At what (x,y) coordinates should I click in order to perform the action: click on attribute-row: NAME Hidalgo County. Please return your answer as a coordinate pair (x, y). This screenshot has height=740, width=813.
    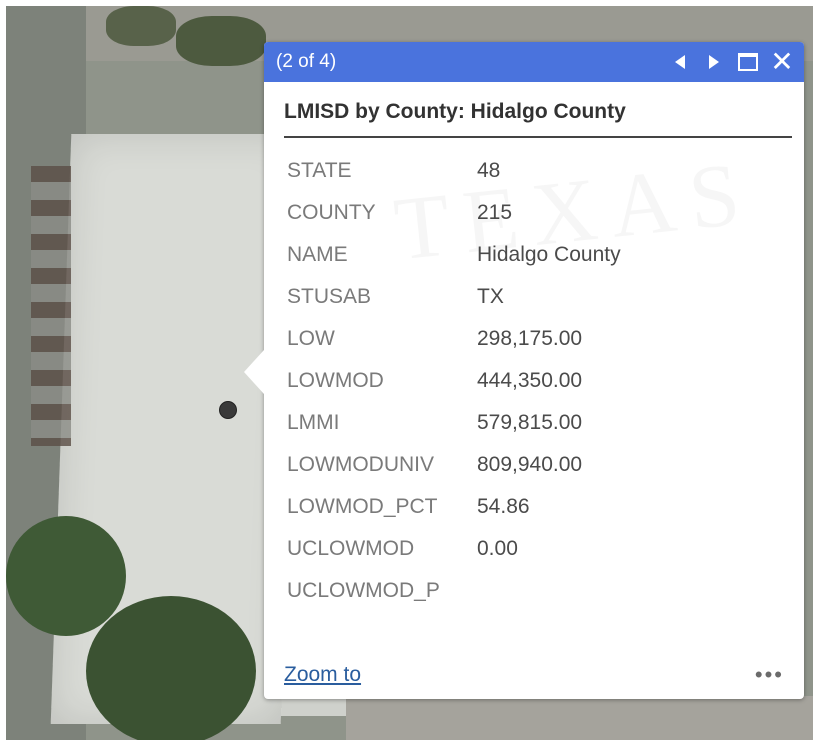
    Looking at the image, I should click on (538, 255).